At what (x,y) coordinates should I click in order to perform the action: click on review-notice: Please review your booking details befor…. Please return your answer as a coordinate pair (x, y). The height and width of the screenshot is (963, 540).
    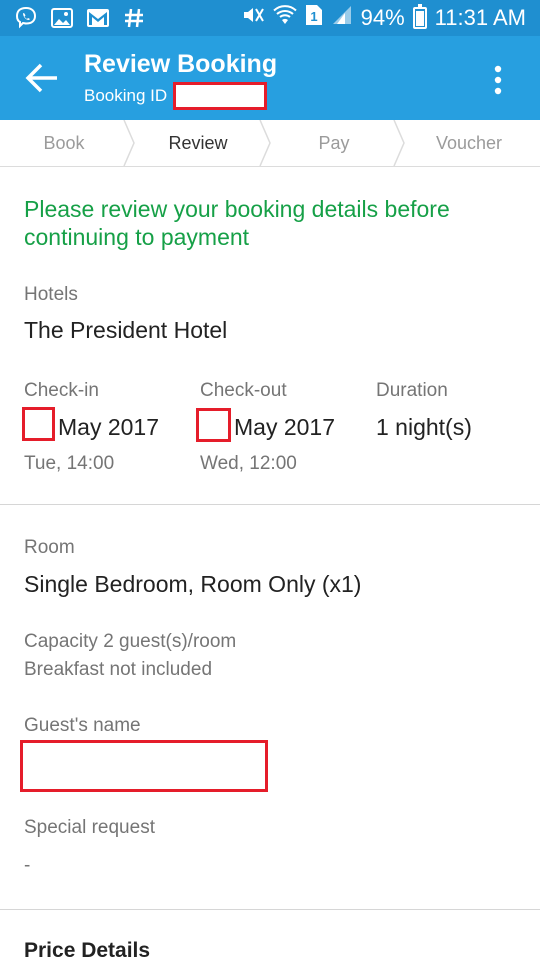
    Looking at the image, I should click on (237, 223).